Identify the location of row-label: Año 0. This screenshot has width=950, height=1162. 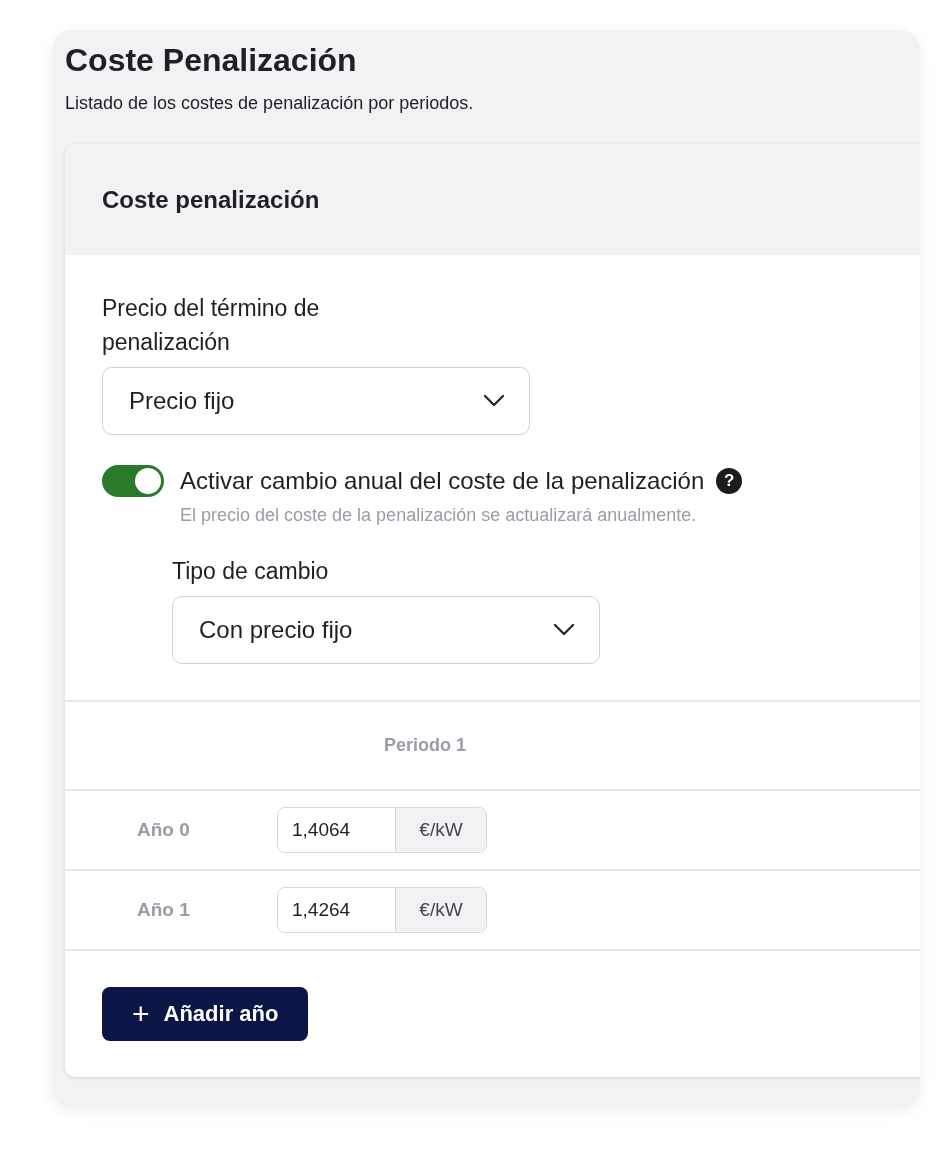
(164, 830).